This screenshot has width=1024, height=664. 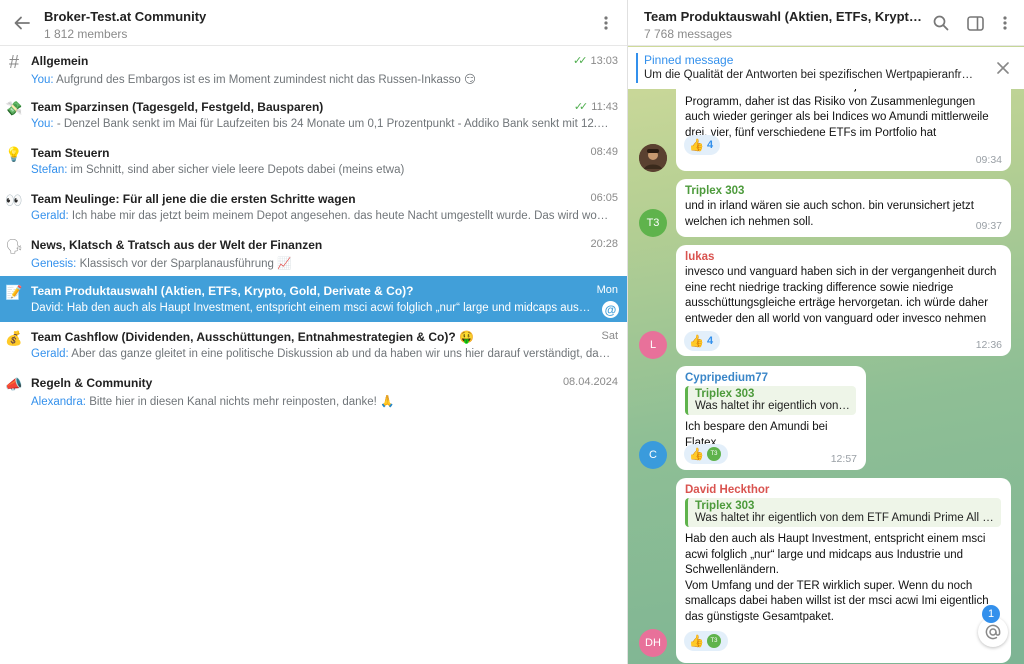 What do you see at coordinates (727, 378) in the screenshot?
I see `message-author: Cypripedium77` at bounding box center [727, 378].